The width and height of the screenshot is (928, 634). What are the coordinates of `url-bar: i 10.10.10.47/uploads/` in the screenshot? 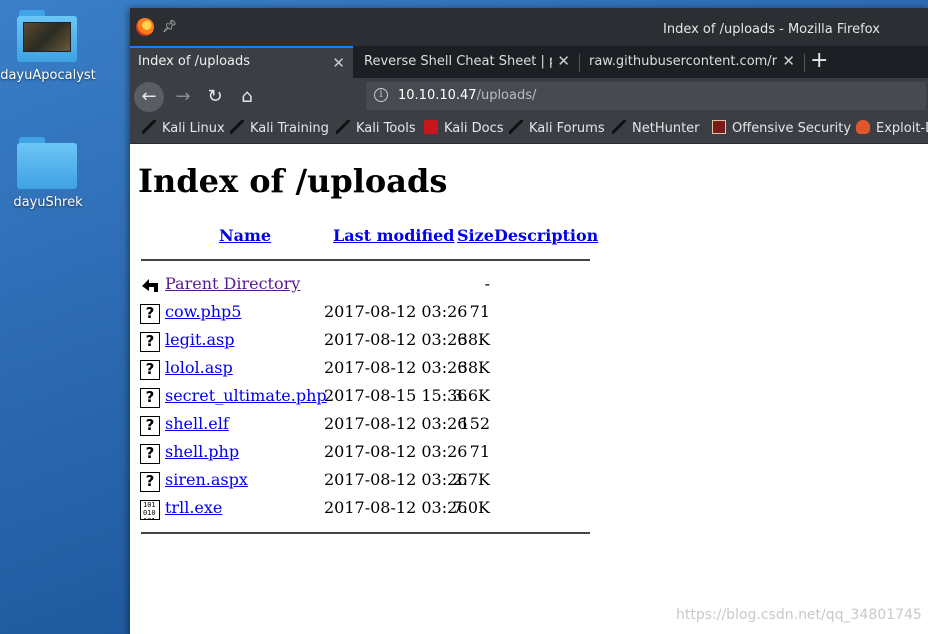 It's located at (646, 96).